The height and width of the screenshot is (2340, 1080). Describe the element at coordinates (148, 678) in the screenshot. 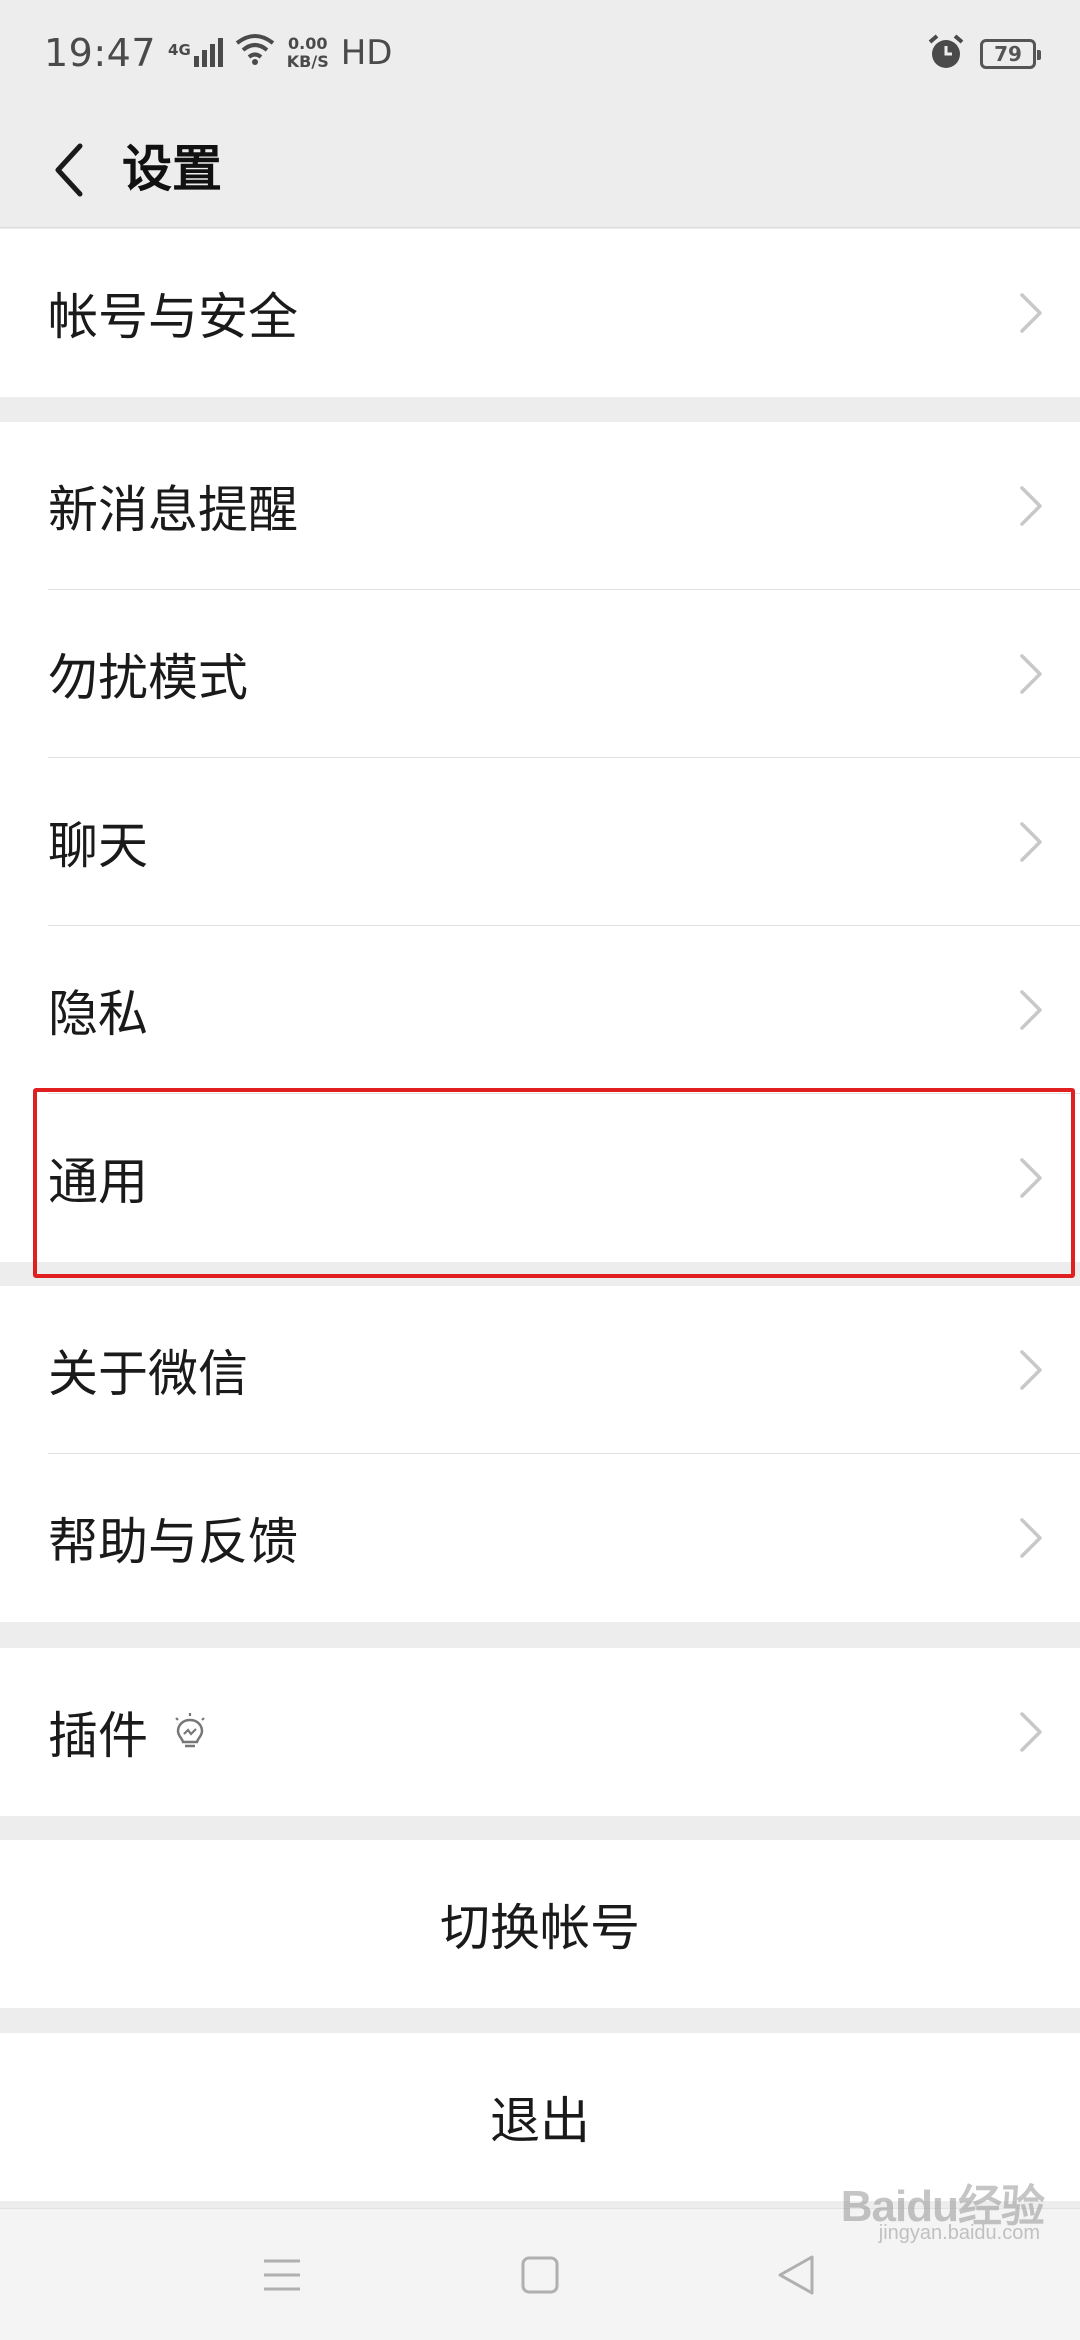

I see `settings-item-label: 勿扰模式` at that location.